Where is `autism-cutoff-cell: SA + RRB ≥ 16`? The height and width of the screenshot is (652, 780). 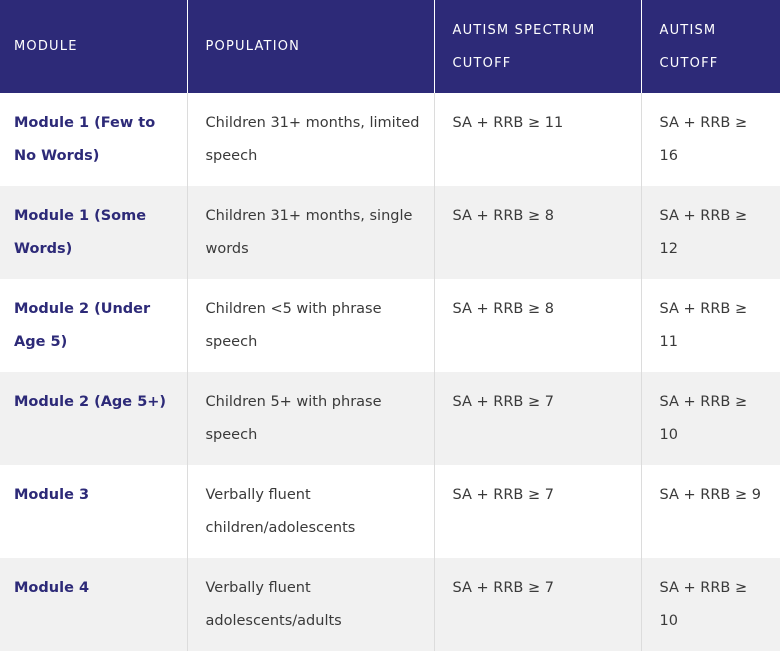
autism-cutoff-cell: SA + RRB ≥ 16 is located at coordinates (703, 139).